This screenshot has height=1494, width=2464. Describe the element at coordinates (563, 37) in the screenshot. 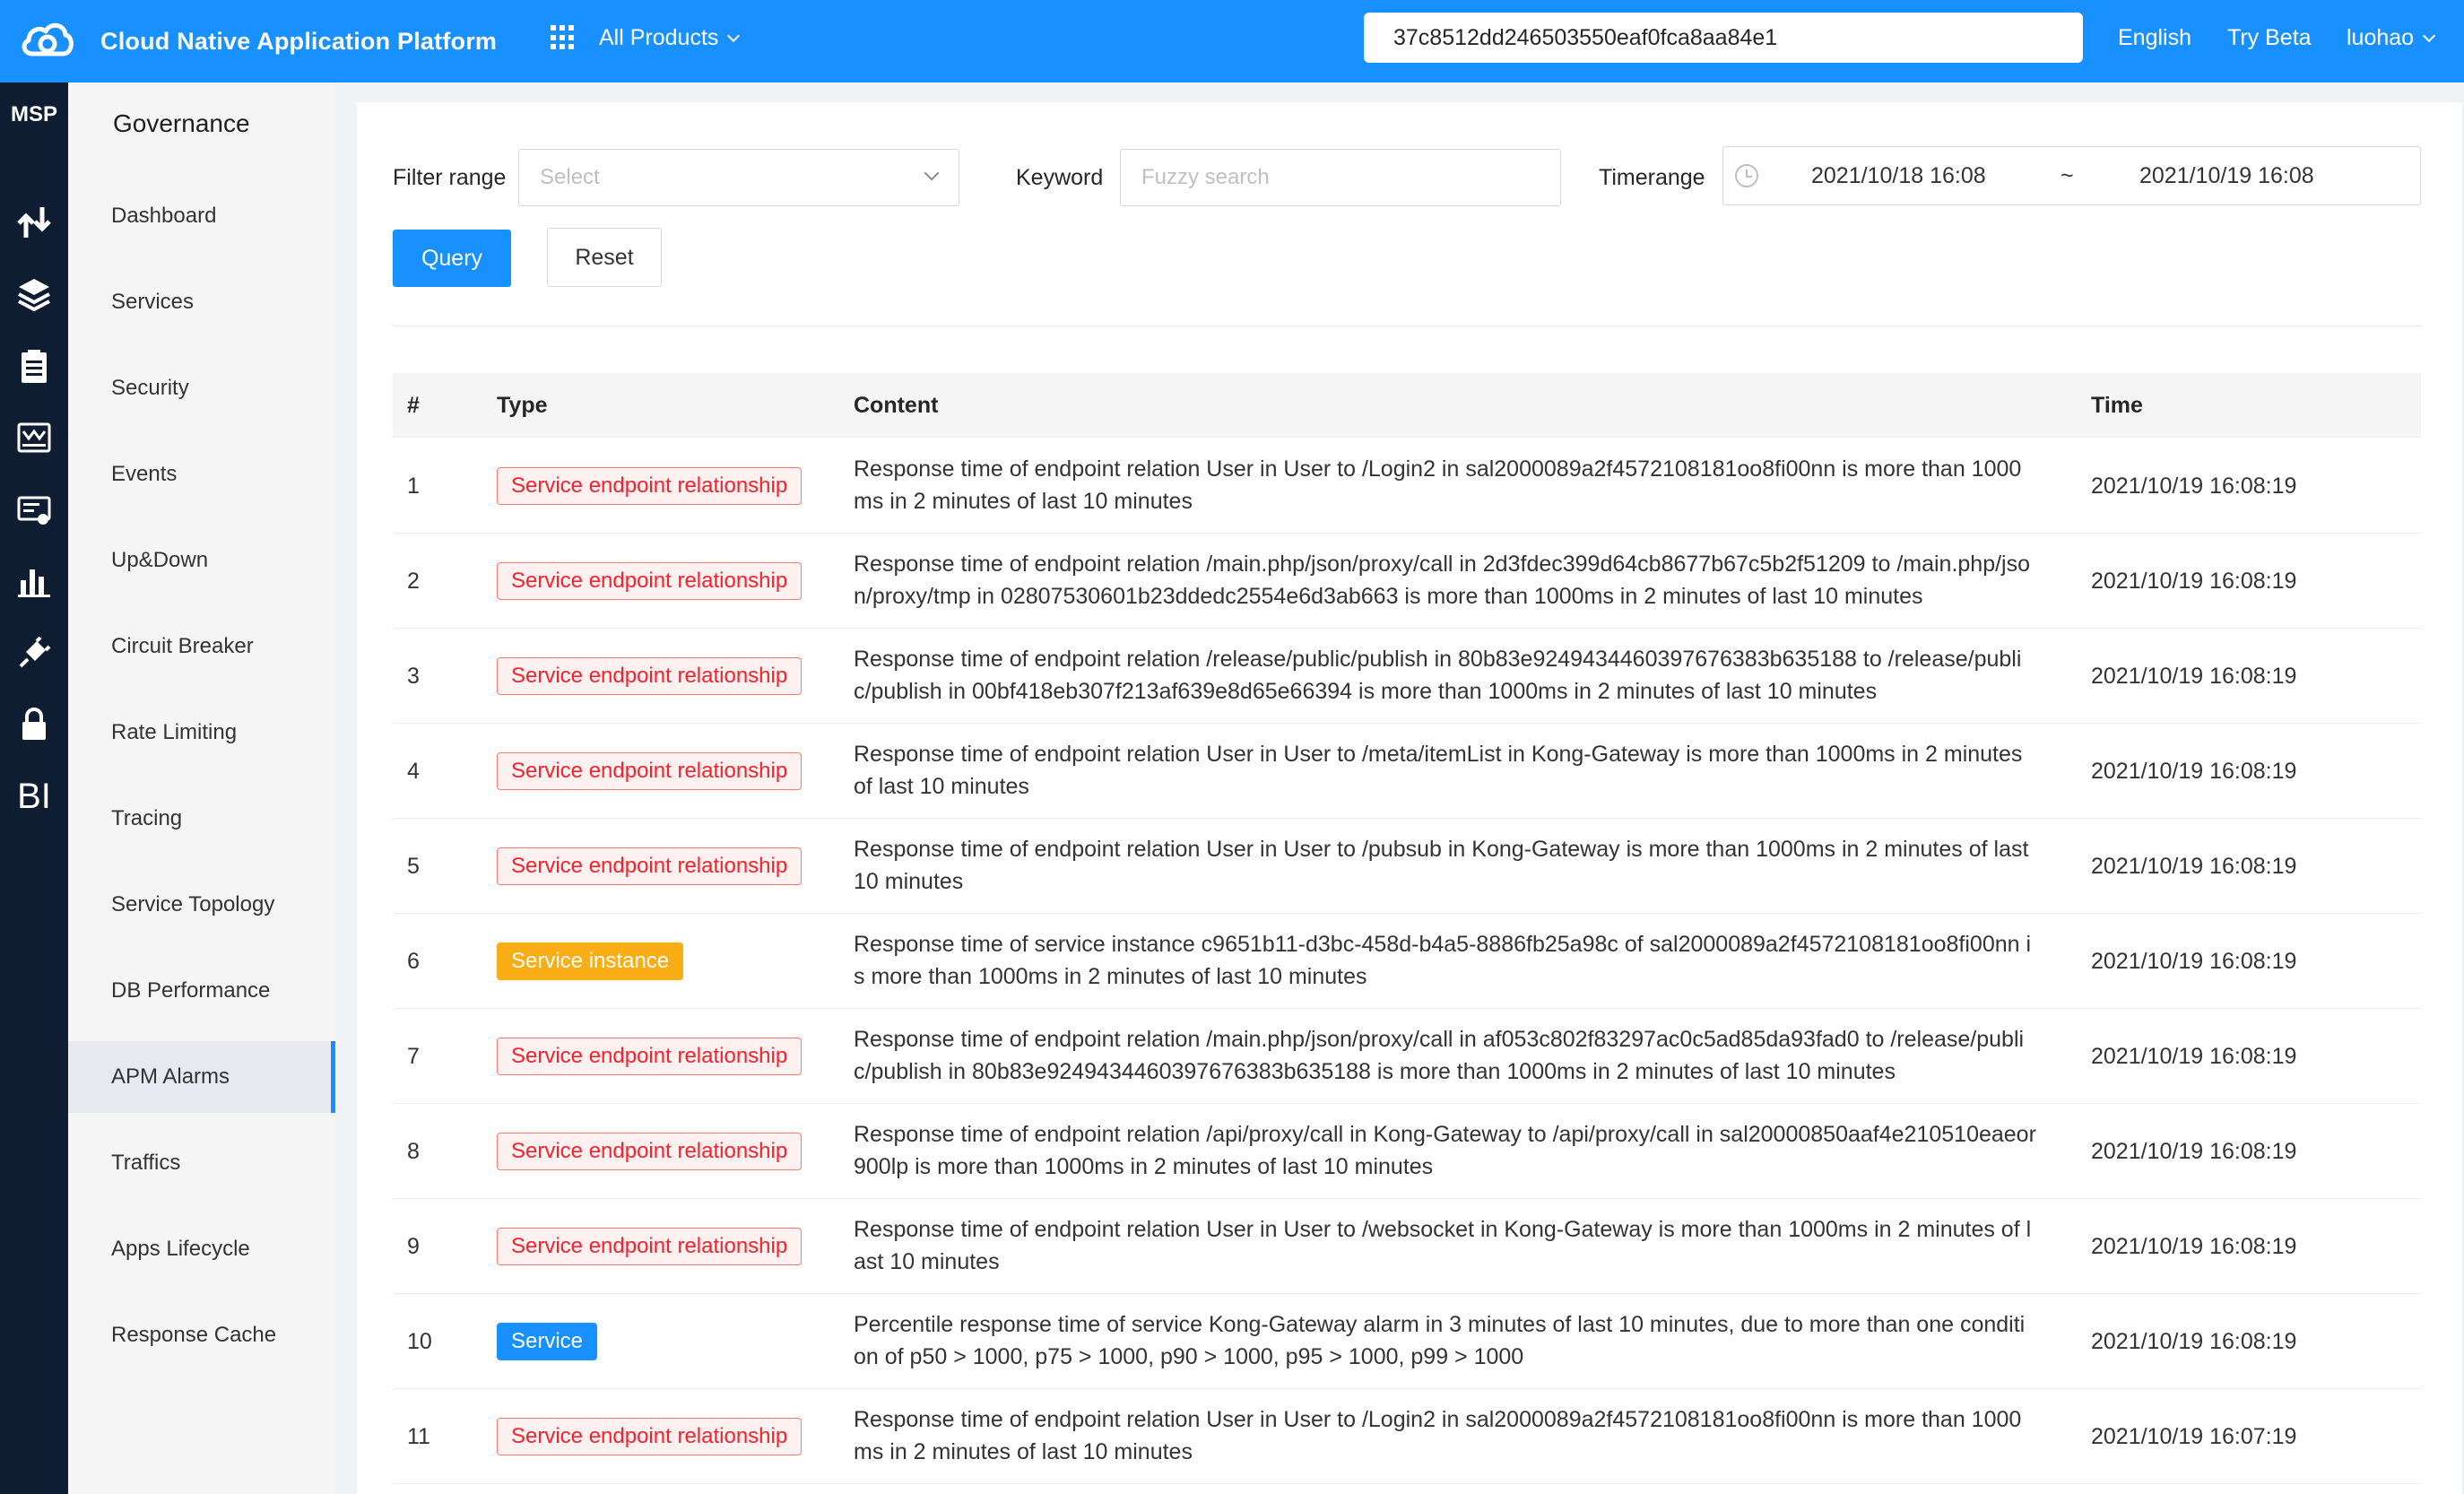

I see `apps-grid-icon` at that location.